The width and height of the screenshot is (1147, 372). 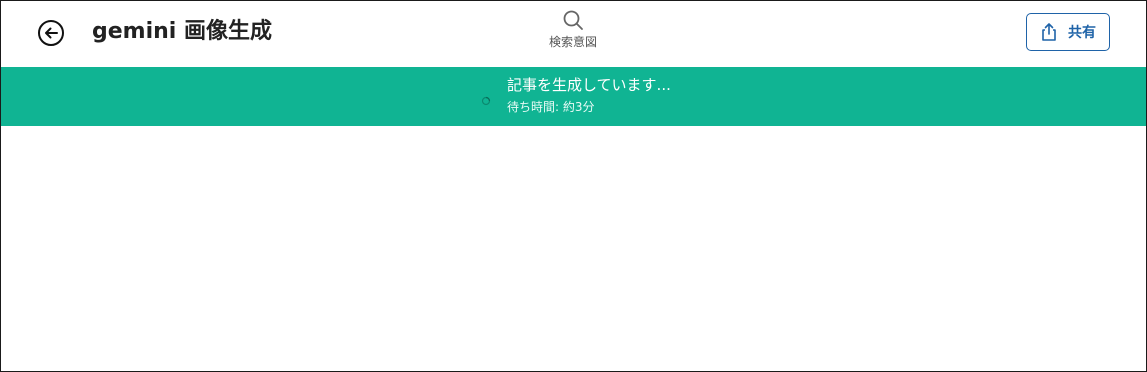 What do you see at coordinates (551, 107) in the screenshot?
I see `status-wait-time: 待ち時間: 約3分` at bounding box center [551, 107].